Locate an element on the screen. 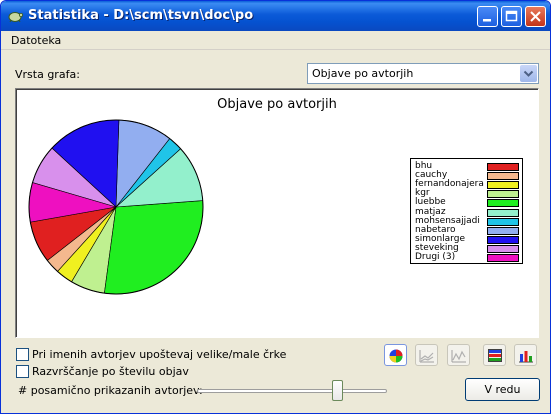  pie-chart is located at coordinates (116, 207).